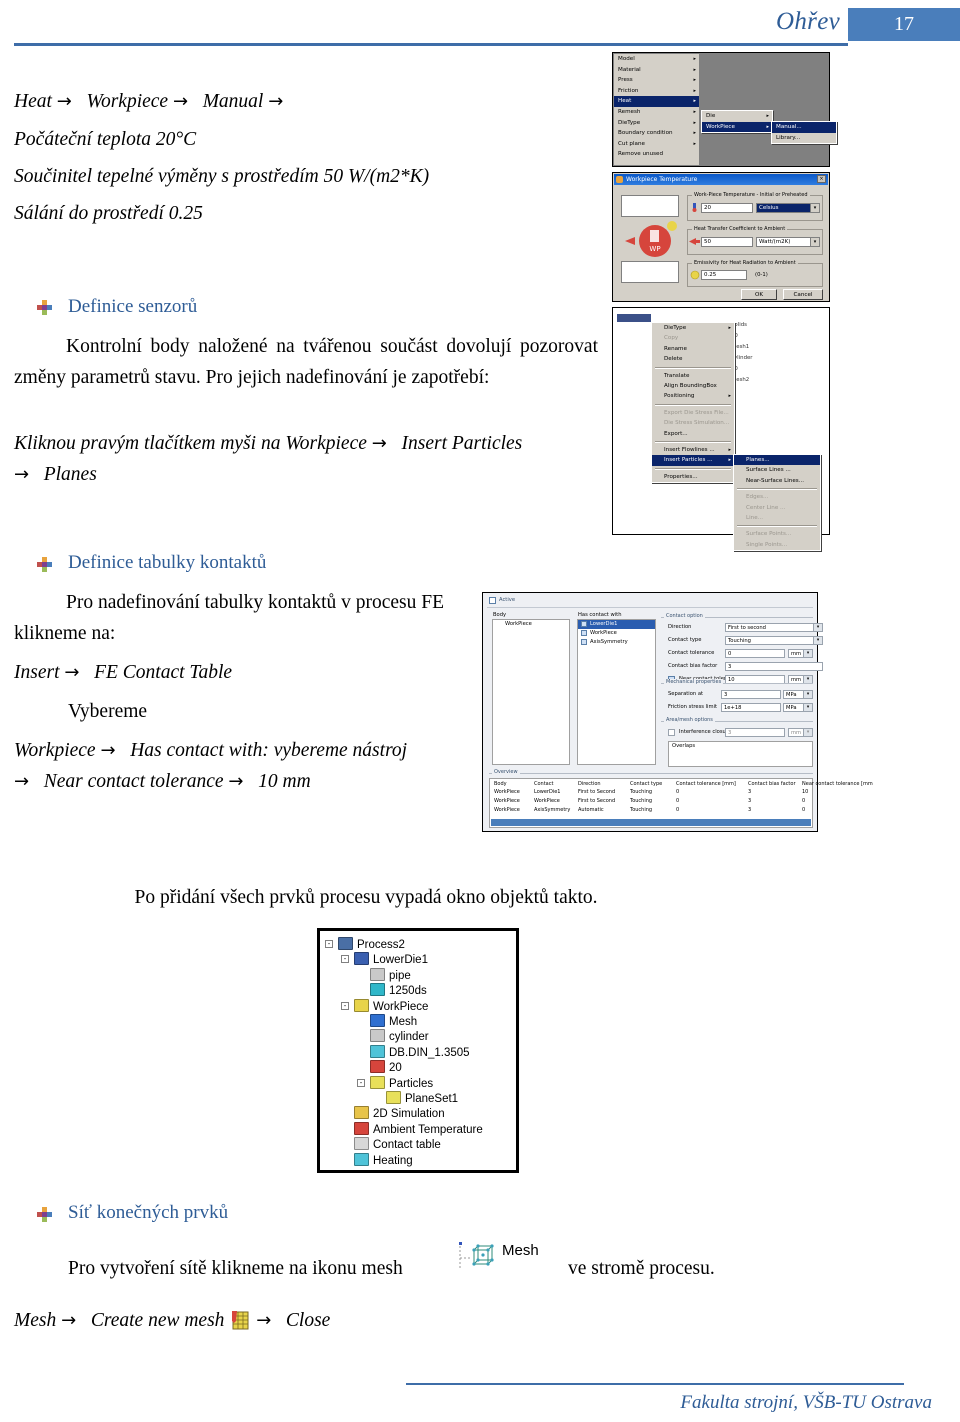 Image resolution: width=960 pixels, height=1422 pixels. Describe the element at coordinates (656, 101) in the screenshot. I see `menu-item: Heat ▸` at that location.